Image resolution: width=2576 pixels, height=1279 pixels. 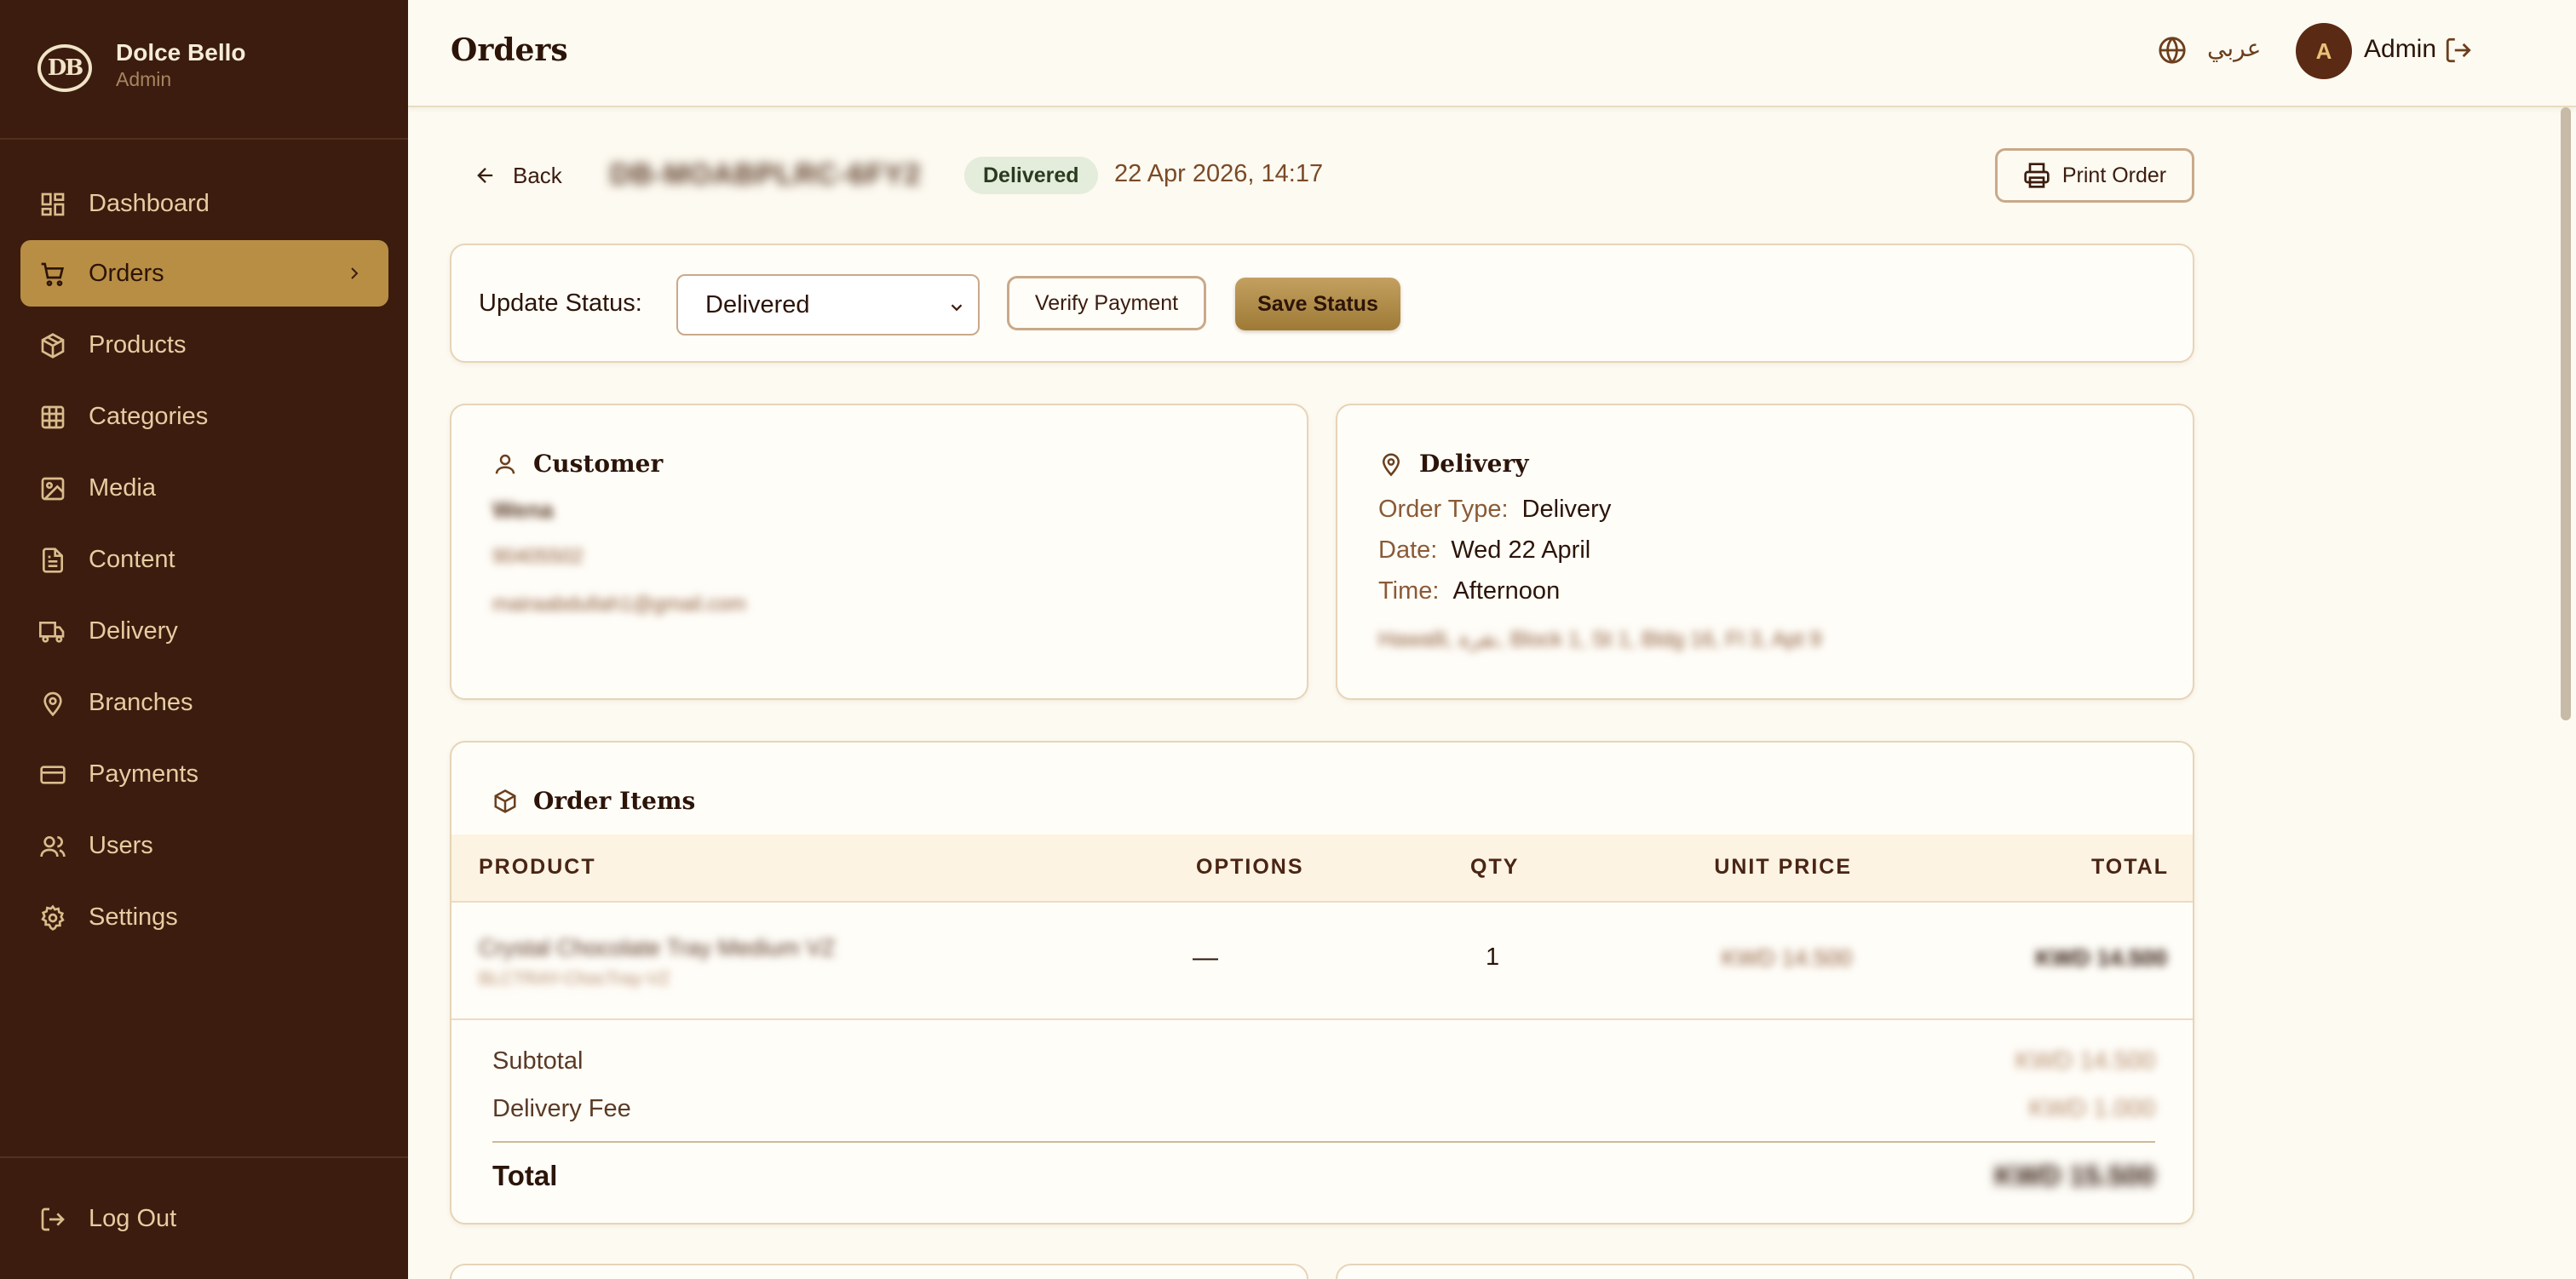 What do you see at coordinates (879, 1272) in the screenshot?
I see `next-card-left` at bounding box center [879, 1272].